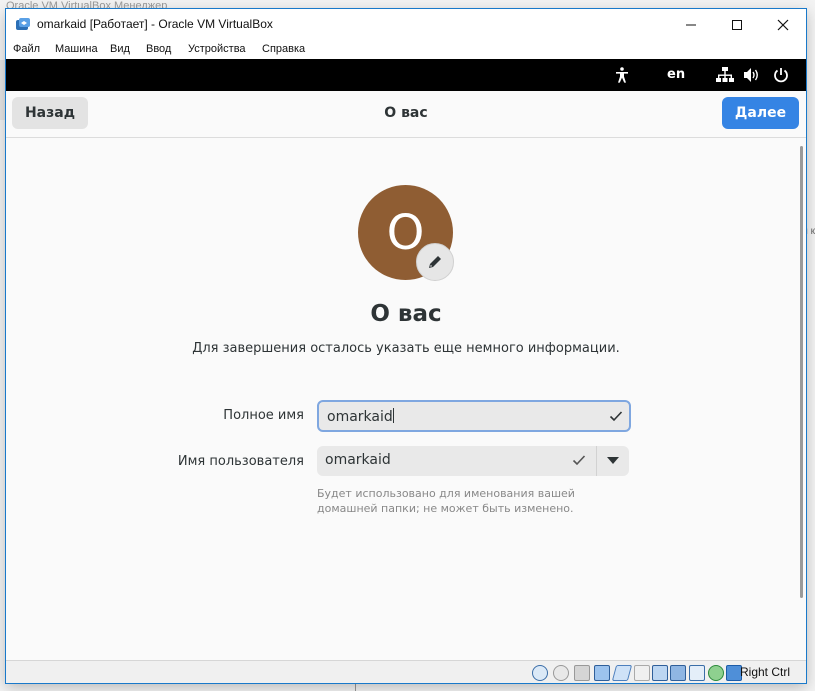 Image resolution: width=815 pixels, height=691 pixels. I want to click on maximize-button, so click(737, 24).